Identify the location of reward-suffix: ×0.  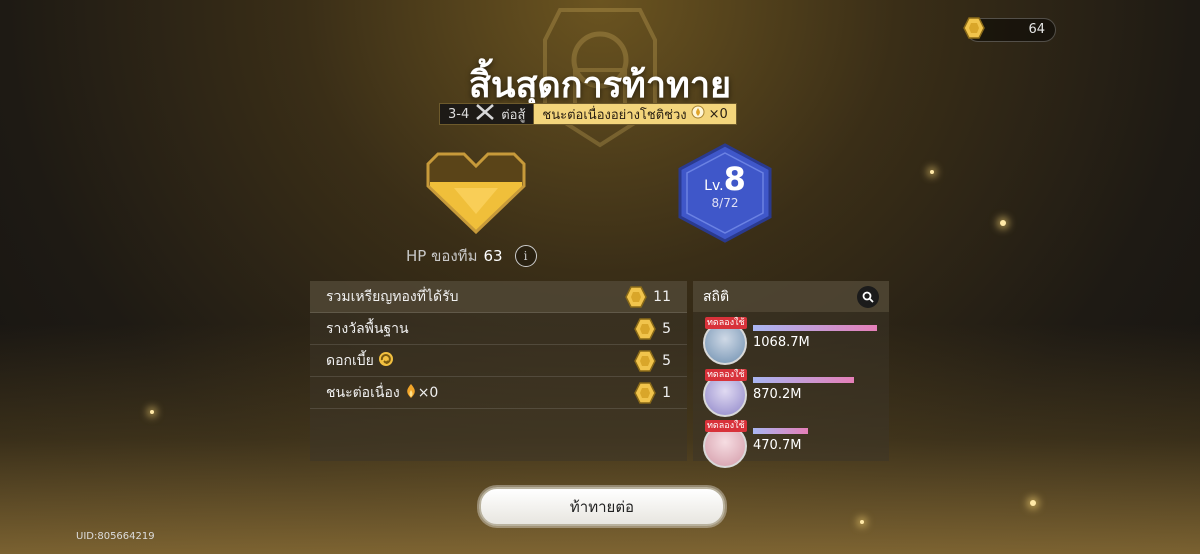
(428, 392).